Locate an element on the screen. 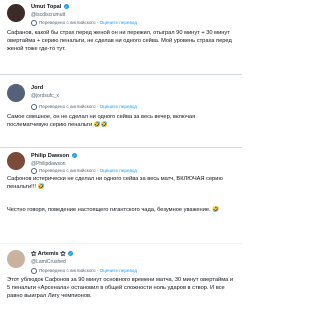 This screenshot has width=320, height=320. author-handle: @LamiCrushed is located at coordinates (48, 262).